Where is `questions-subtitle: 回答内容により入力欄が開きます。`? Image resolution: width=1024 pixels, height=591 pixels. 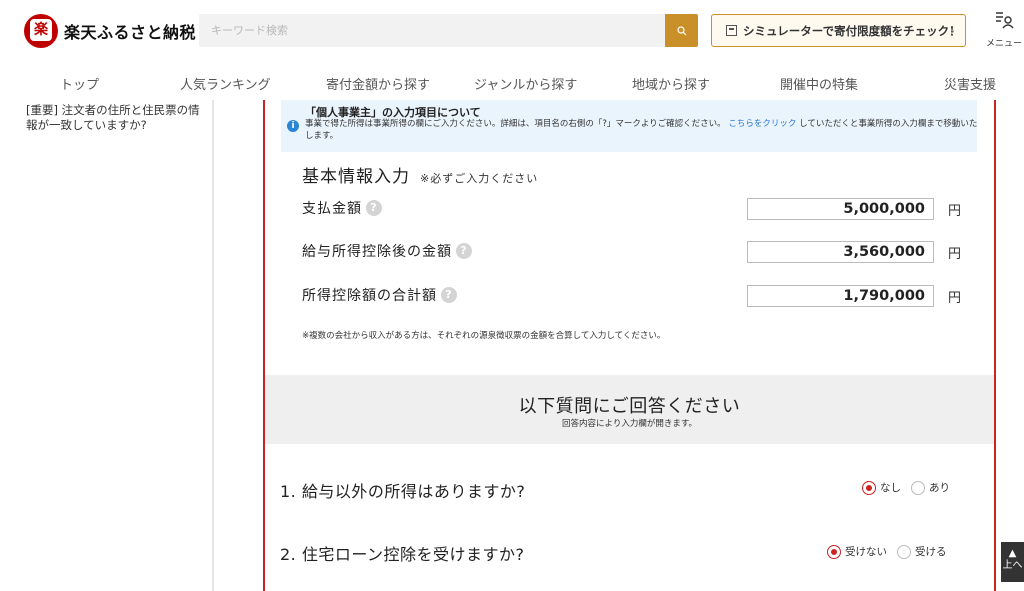 questions-subtitle: 回答内容により入力欄が開きます。 is located at coordinates (629, 424).